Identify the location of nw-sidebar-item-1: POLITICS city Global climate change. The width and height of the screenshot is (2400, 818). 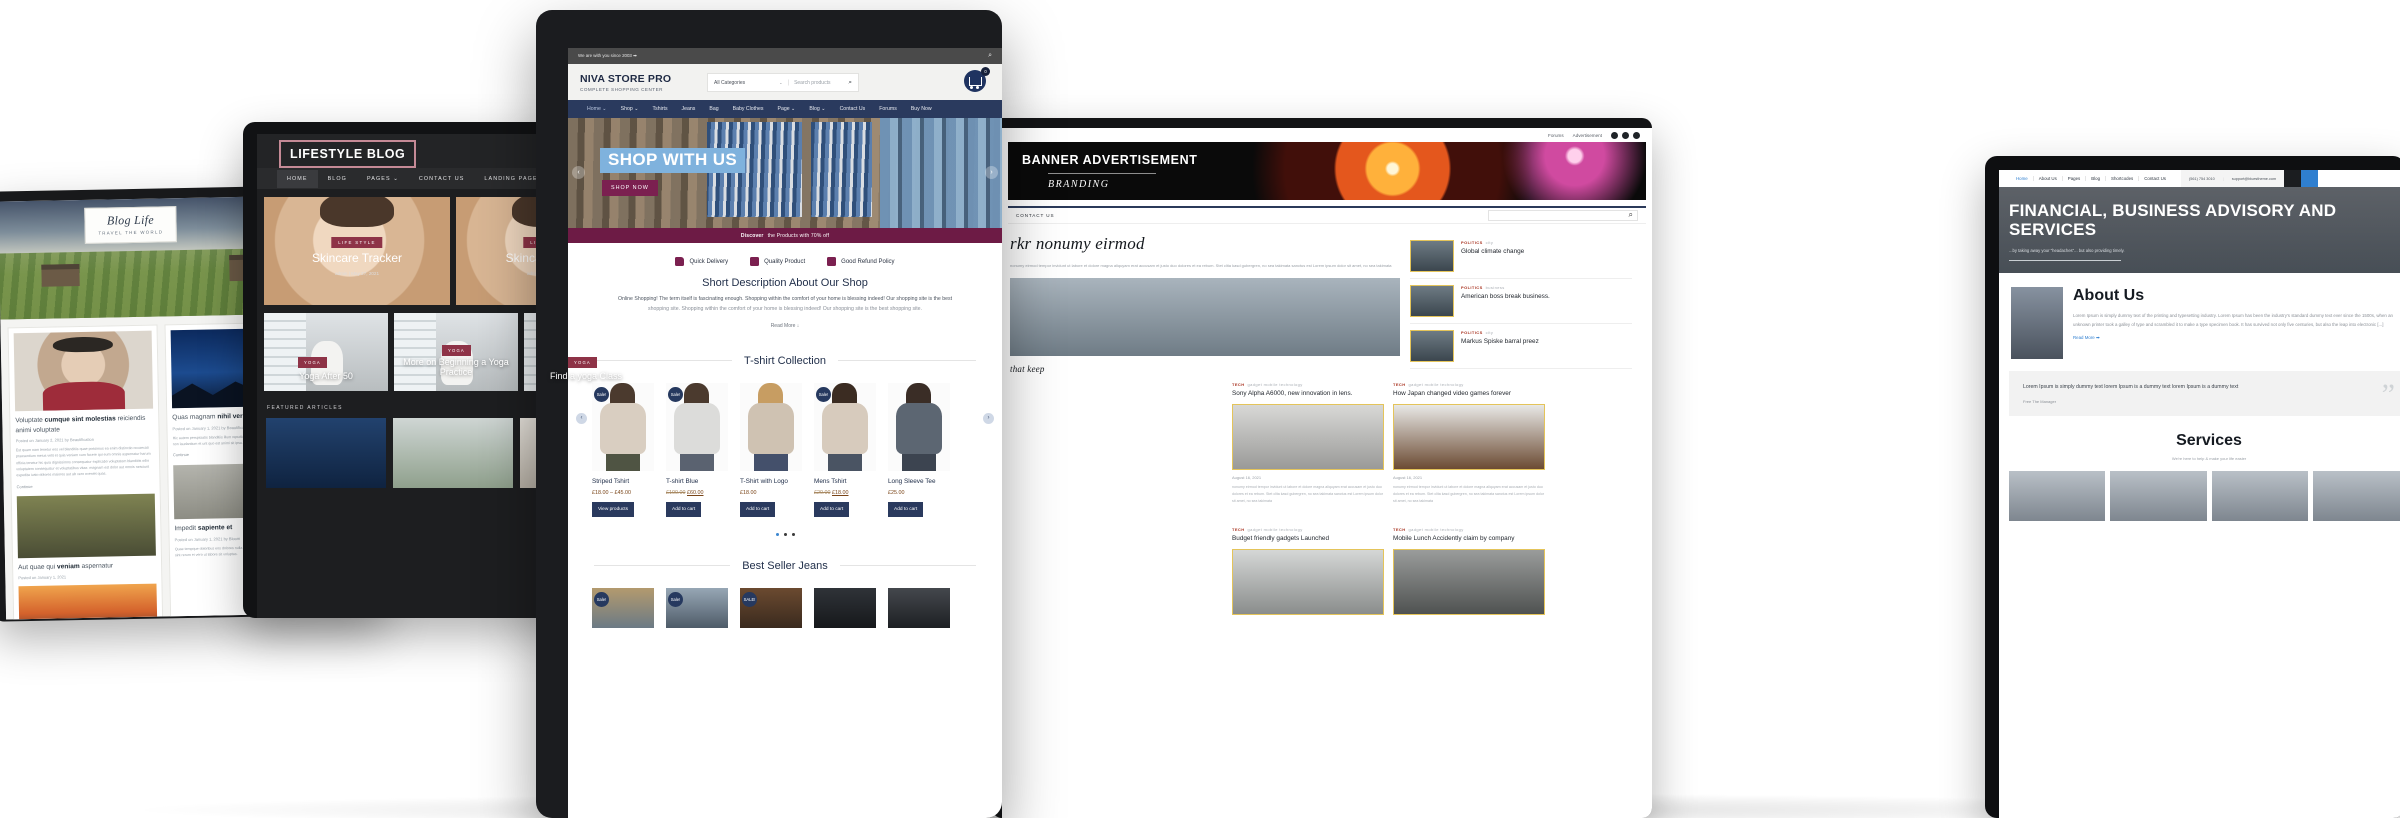
(1521, 256).